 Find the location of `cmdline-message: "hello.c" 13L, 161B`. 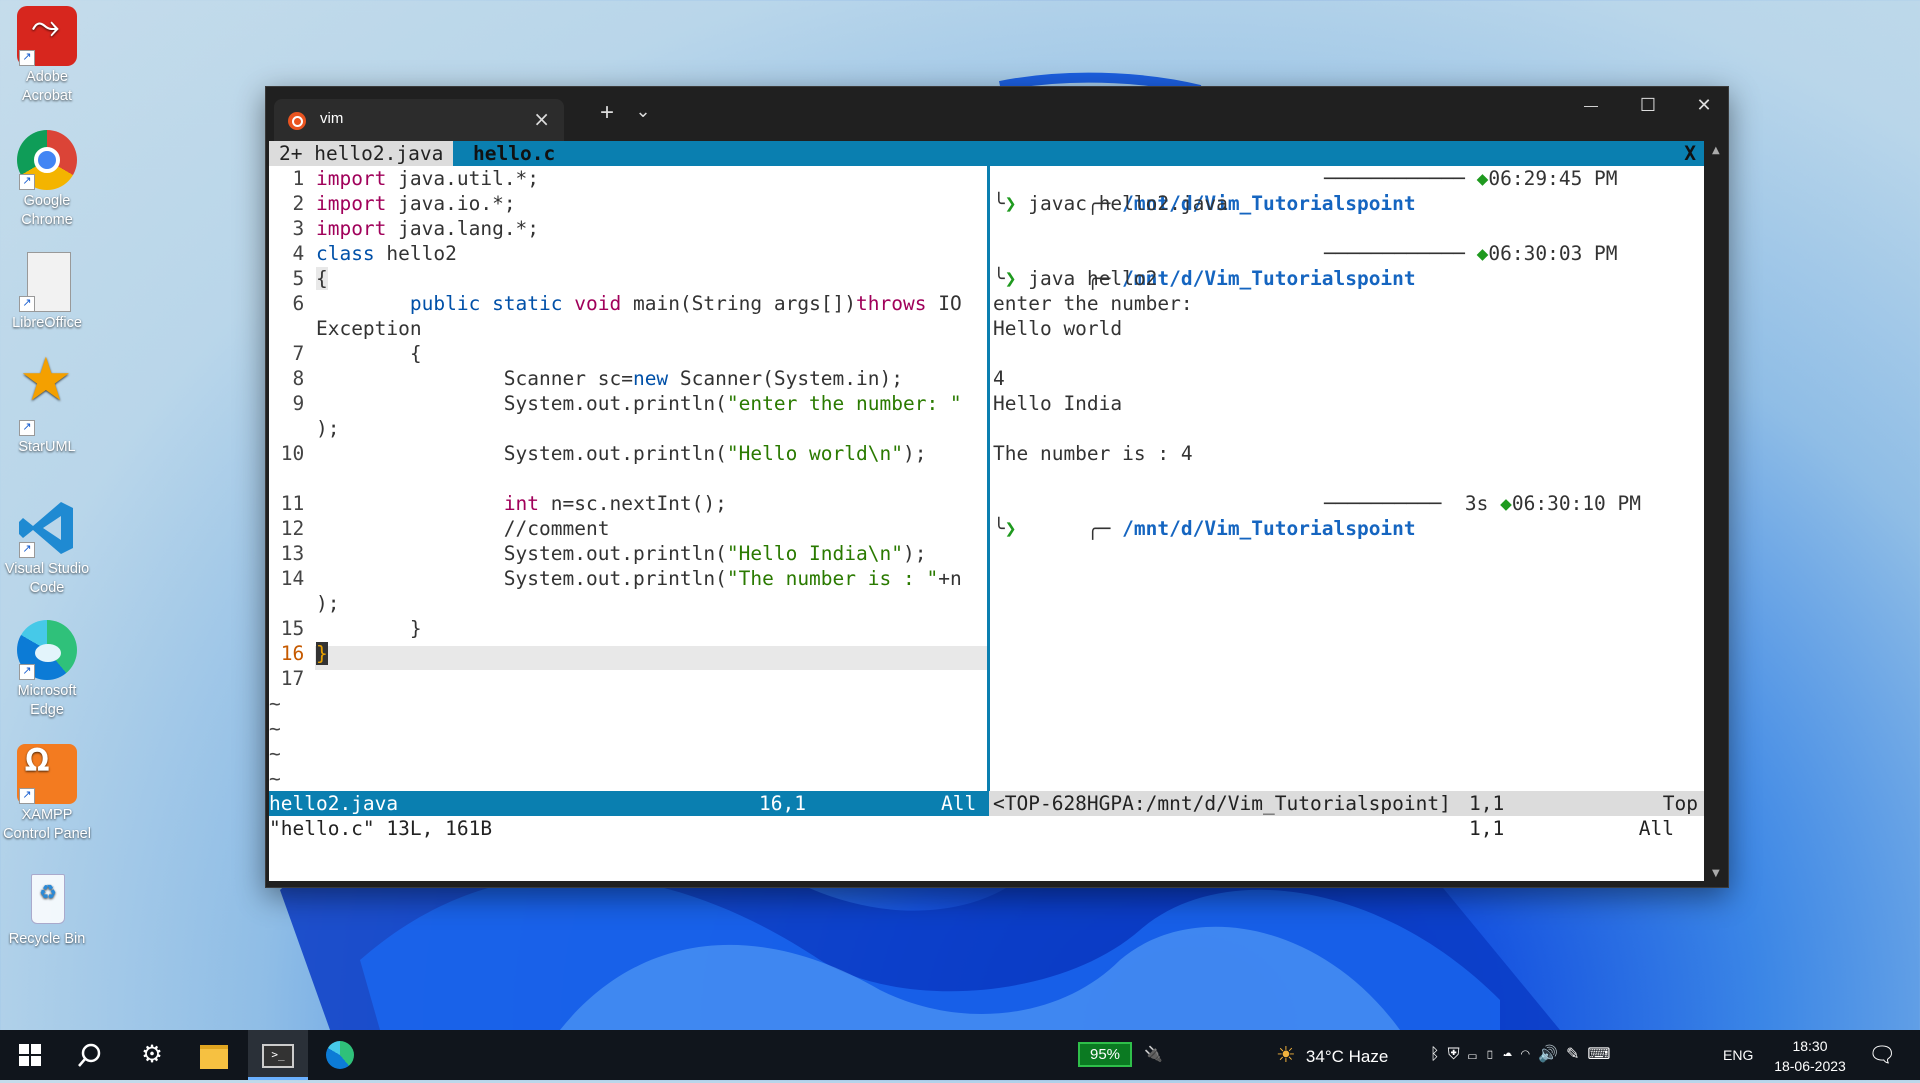

cmdline-message: "hello.c" 13L, 161B is located at coordinates (381, 828).